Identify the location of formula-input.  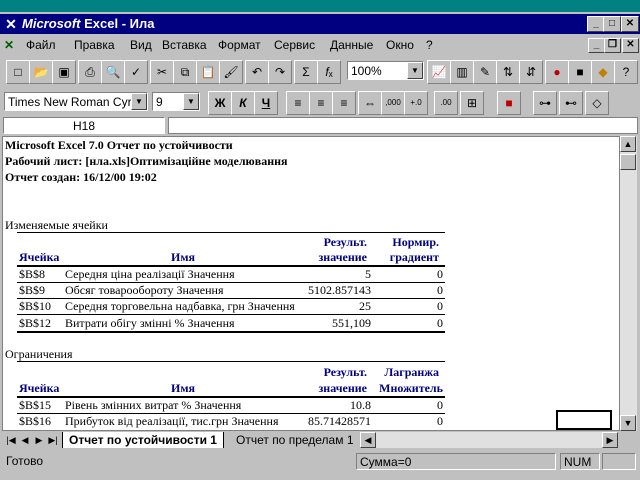
(403, 125).